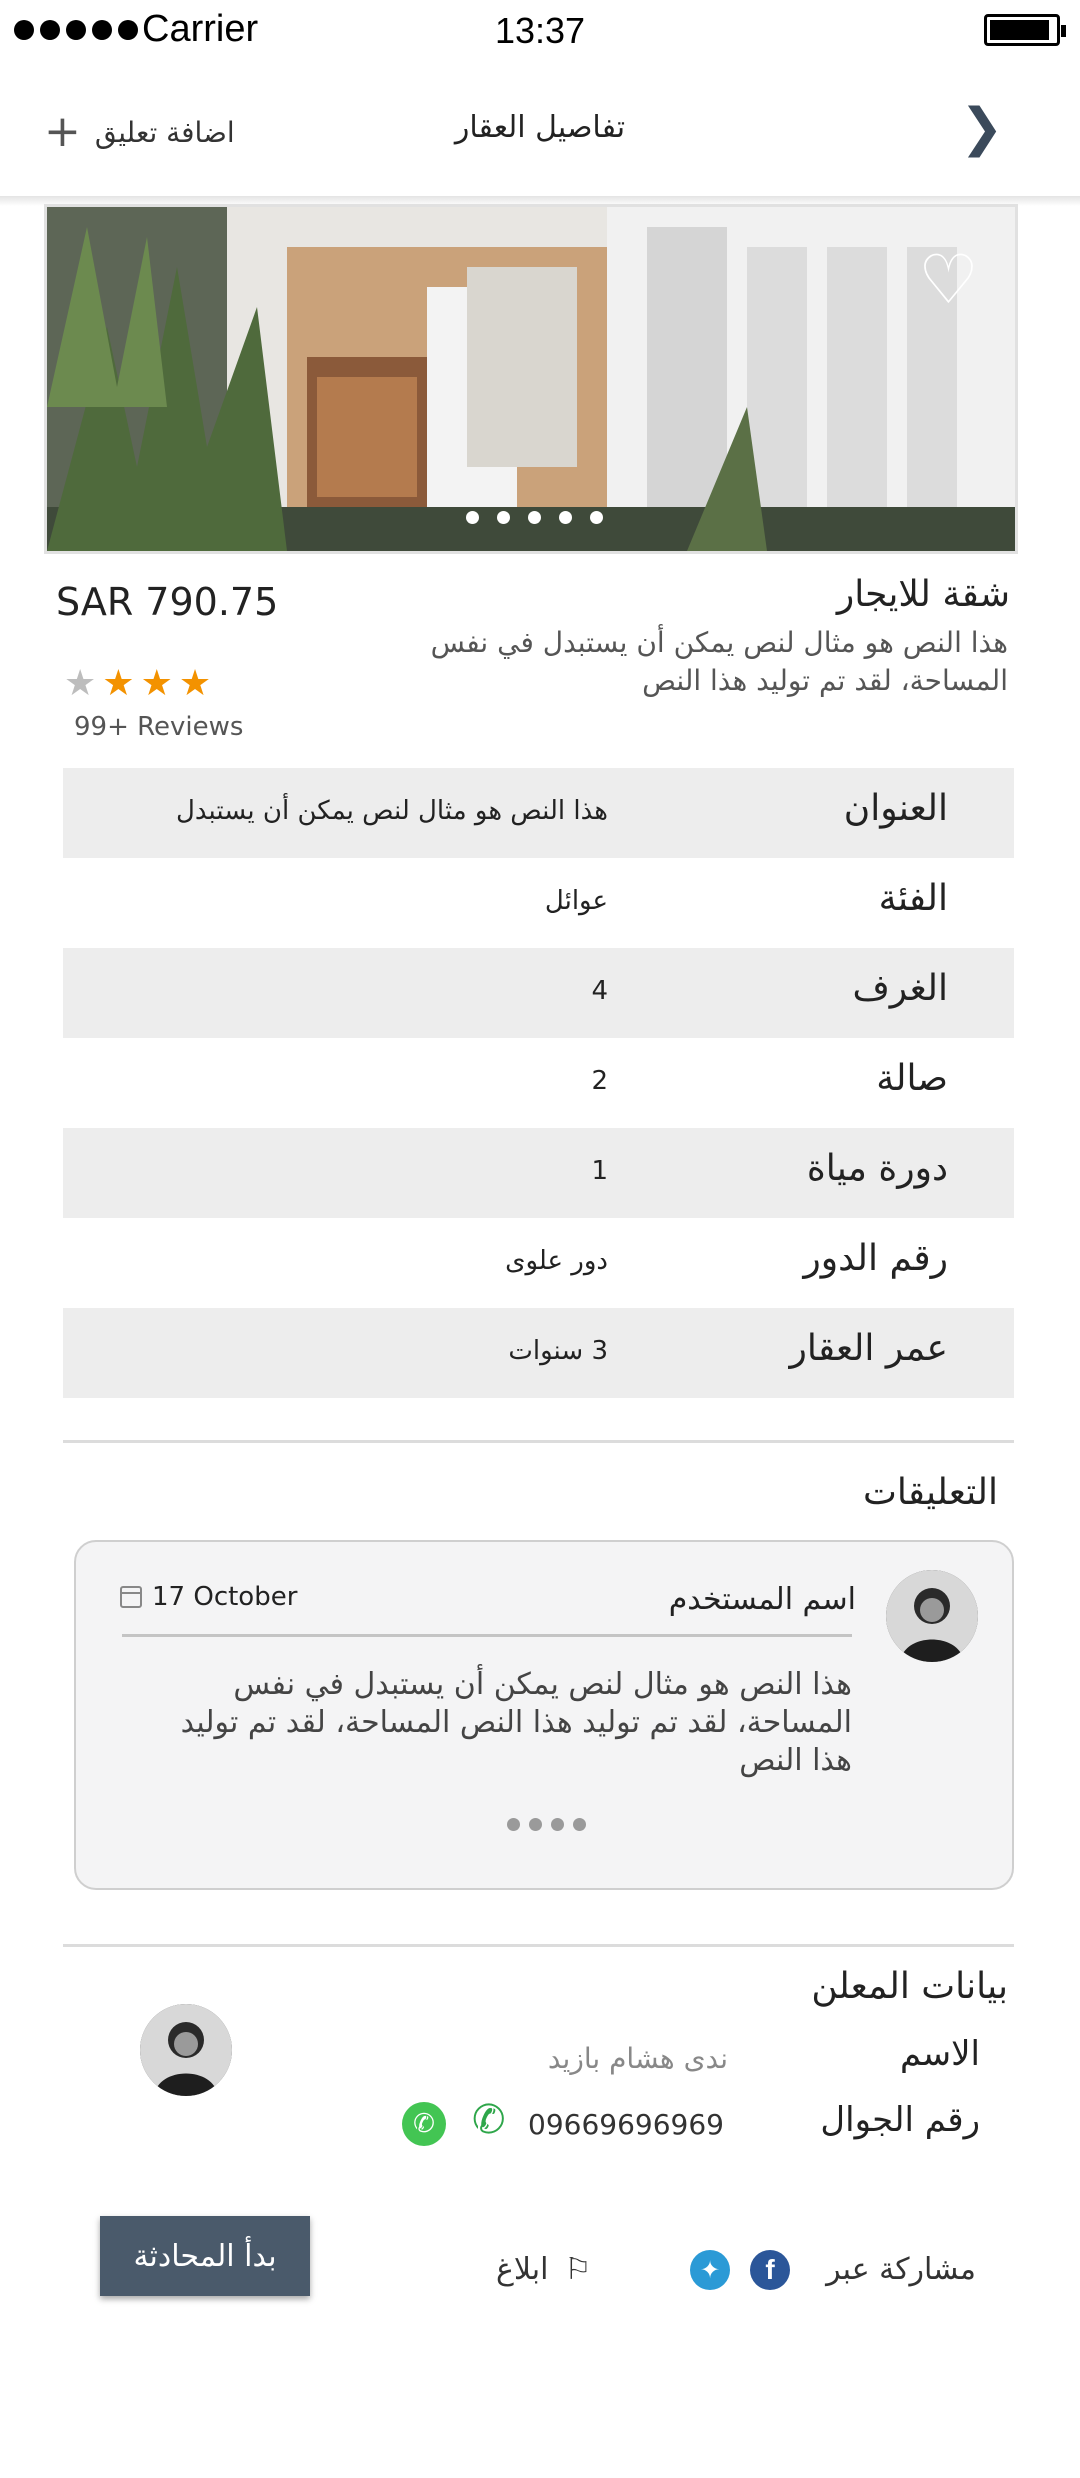 Image resolution: width=1080 pixels, height=2478 pixels. Describe the element at coordinates (982, 128) in the screenshot. I see `chevron-right-icon: ❯` at that location.